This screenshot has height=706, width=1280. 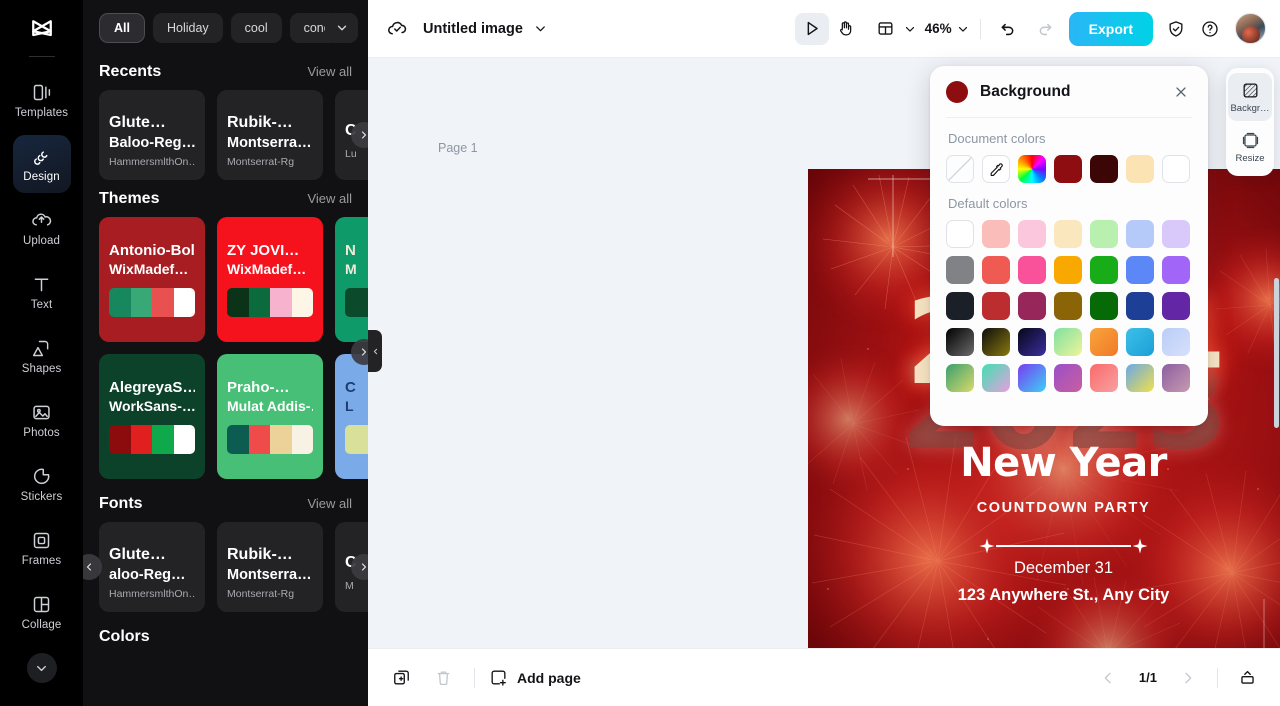 What do you see at coordinates (1181, 92) in the screenshot?
I see `close-icon` at bounding box center [1181, 92].